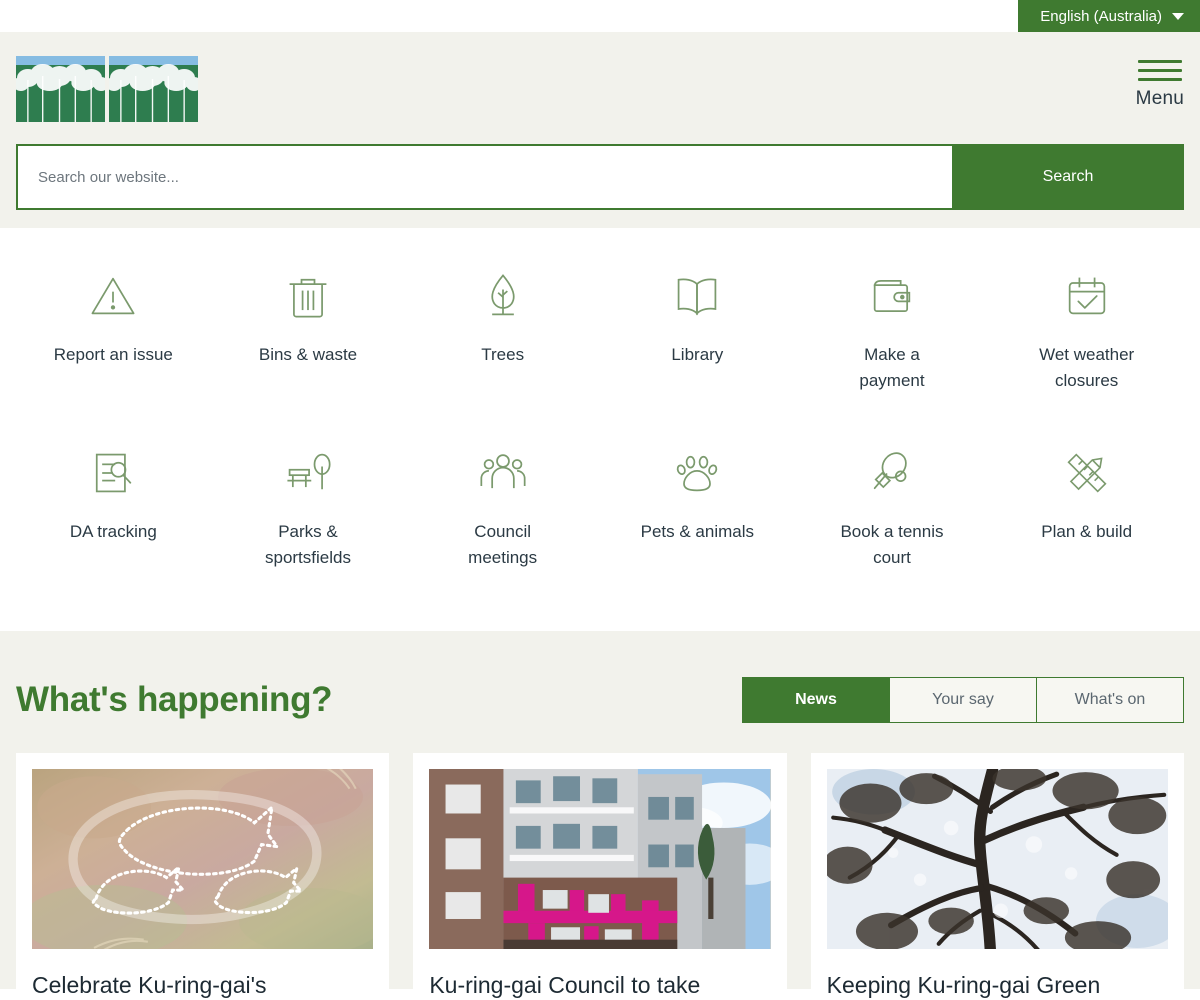 The width and height of the screenshot is (1200, 1000). I want to click on paw-print-icon, so click(697, 473).